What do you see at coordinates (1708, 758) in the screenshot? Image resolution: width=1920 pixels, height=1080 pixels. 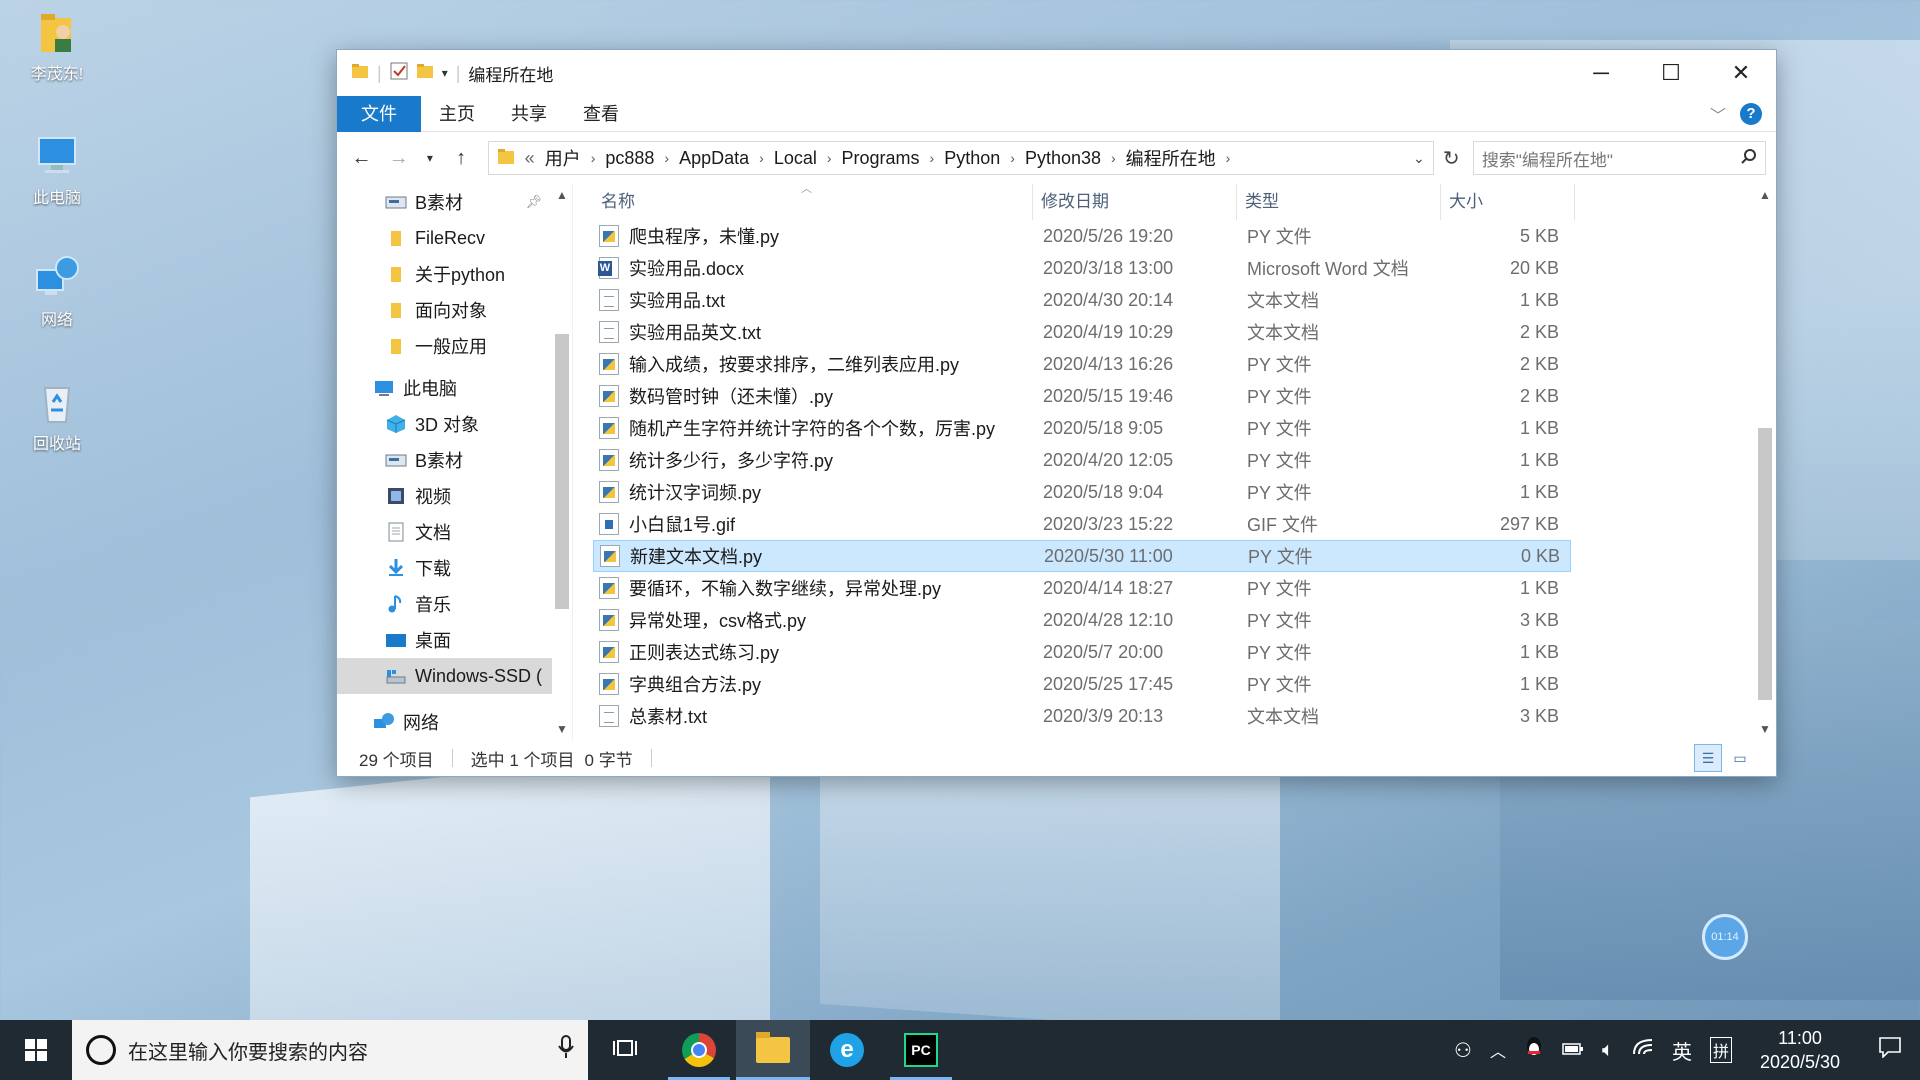 I see `details-view-icon: ☰` at bounding box center [1708, 758].